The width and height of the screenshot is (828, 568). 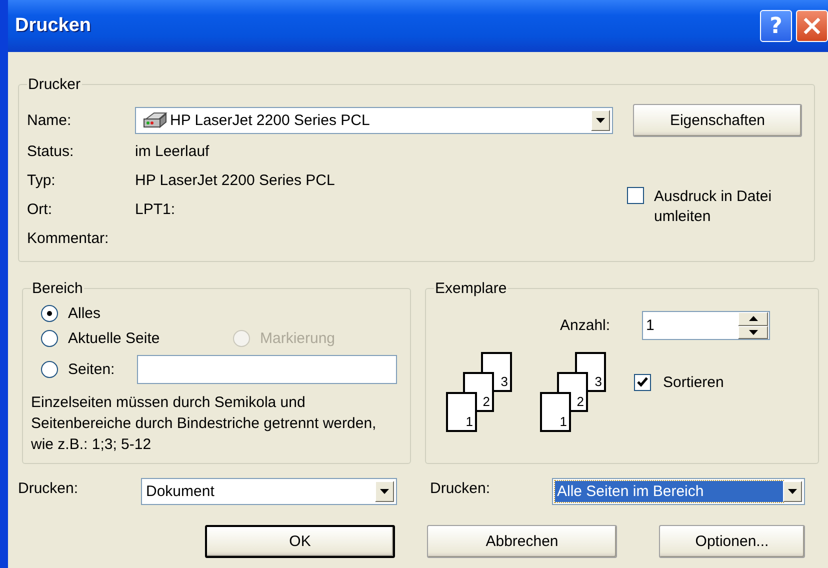 I want to click on option-label: Aktuelle Seite, so click(x=114, y=338).